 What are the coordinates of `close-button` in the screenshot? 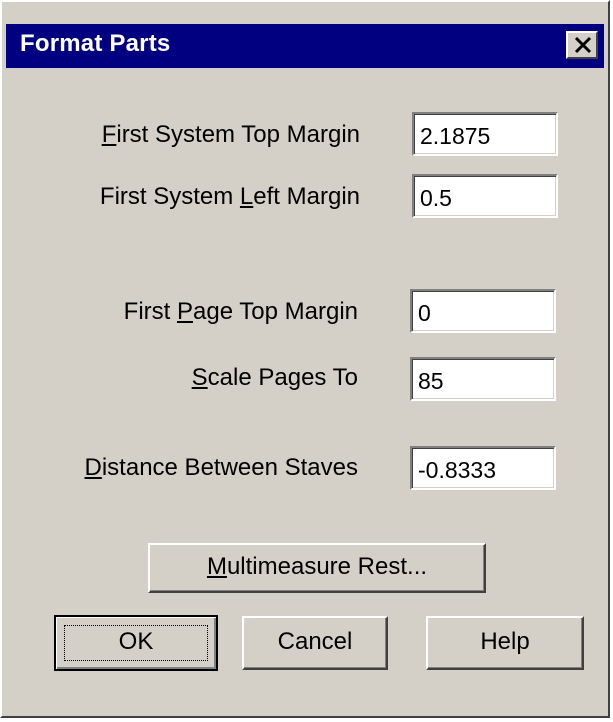 It's located at (582, 45).